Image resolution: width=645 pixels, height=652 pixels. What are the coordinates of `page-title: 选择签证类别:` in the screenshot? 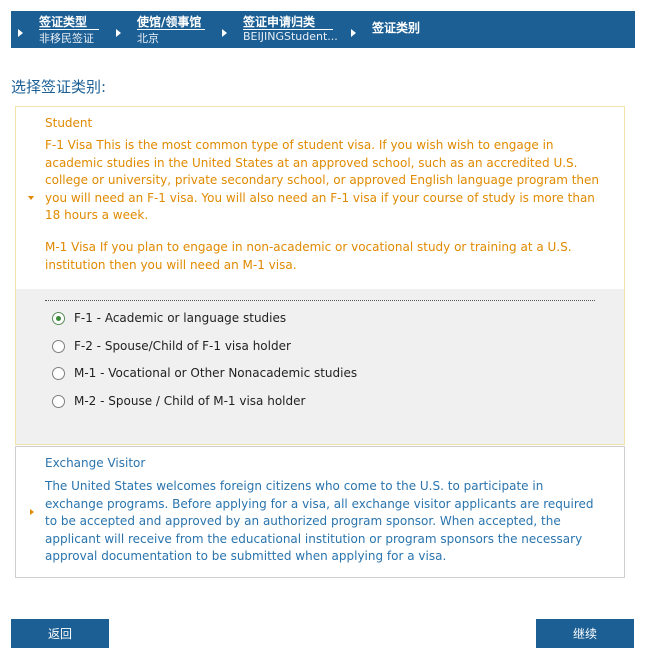 It's located at (59, 87).